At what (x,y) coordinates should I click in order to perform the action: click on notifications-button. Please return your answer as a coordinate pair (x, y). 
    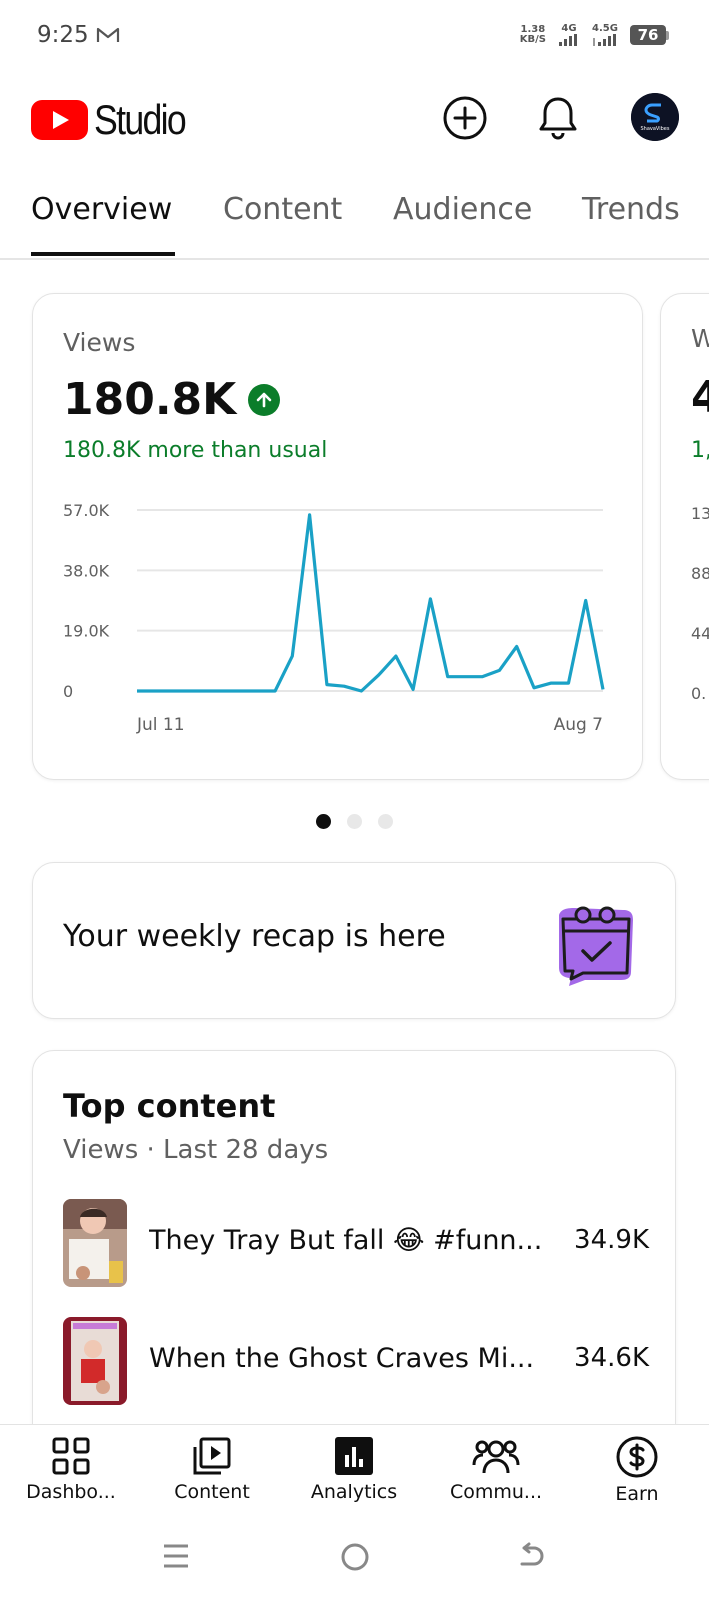
    Looking at the image, I should click on (558, 118).